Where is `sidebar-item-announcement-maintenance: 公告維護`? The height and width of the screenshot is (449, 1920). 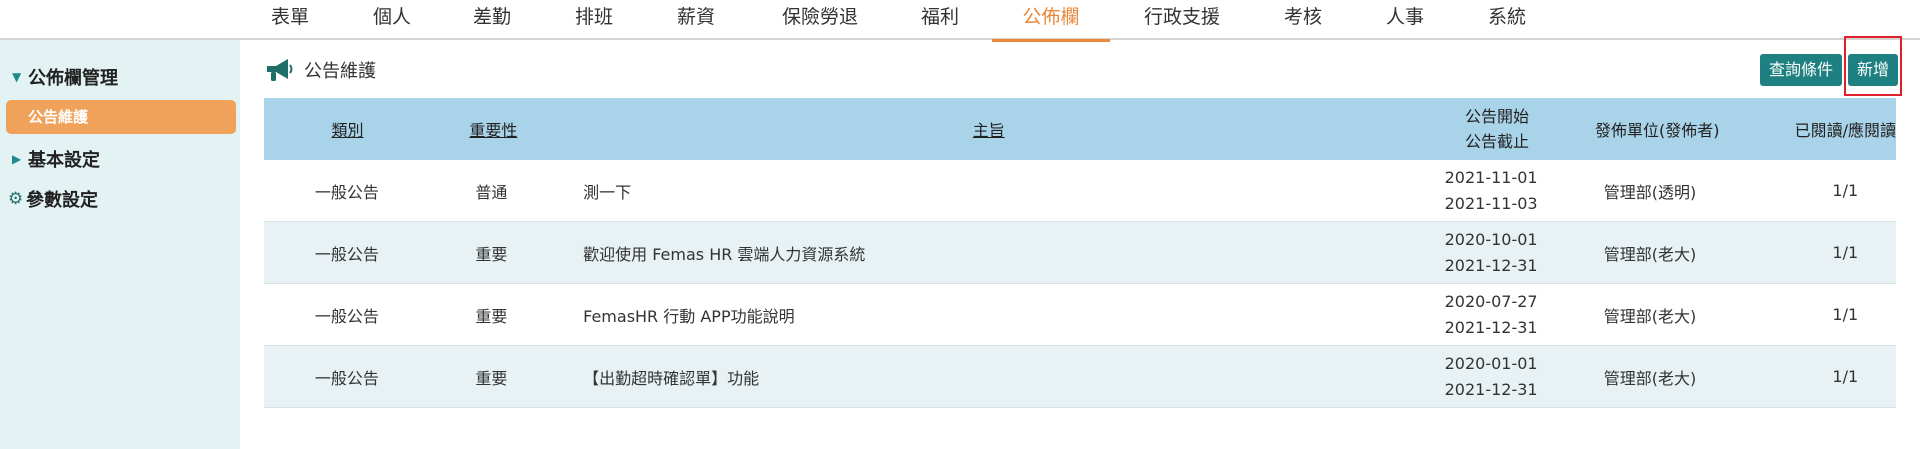
sidebar-item-announcement-maintenance: 公告維護 is located at coordinates (121, 117).